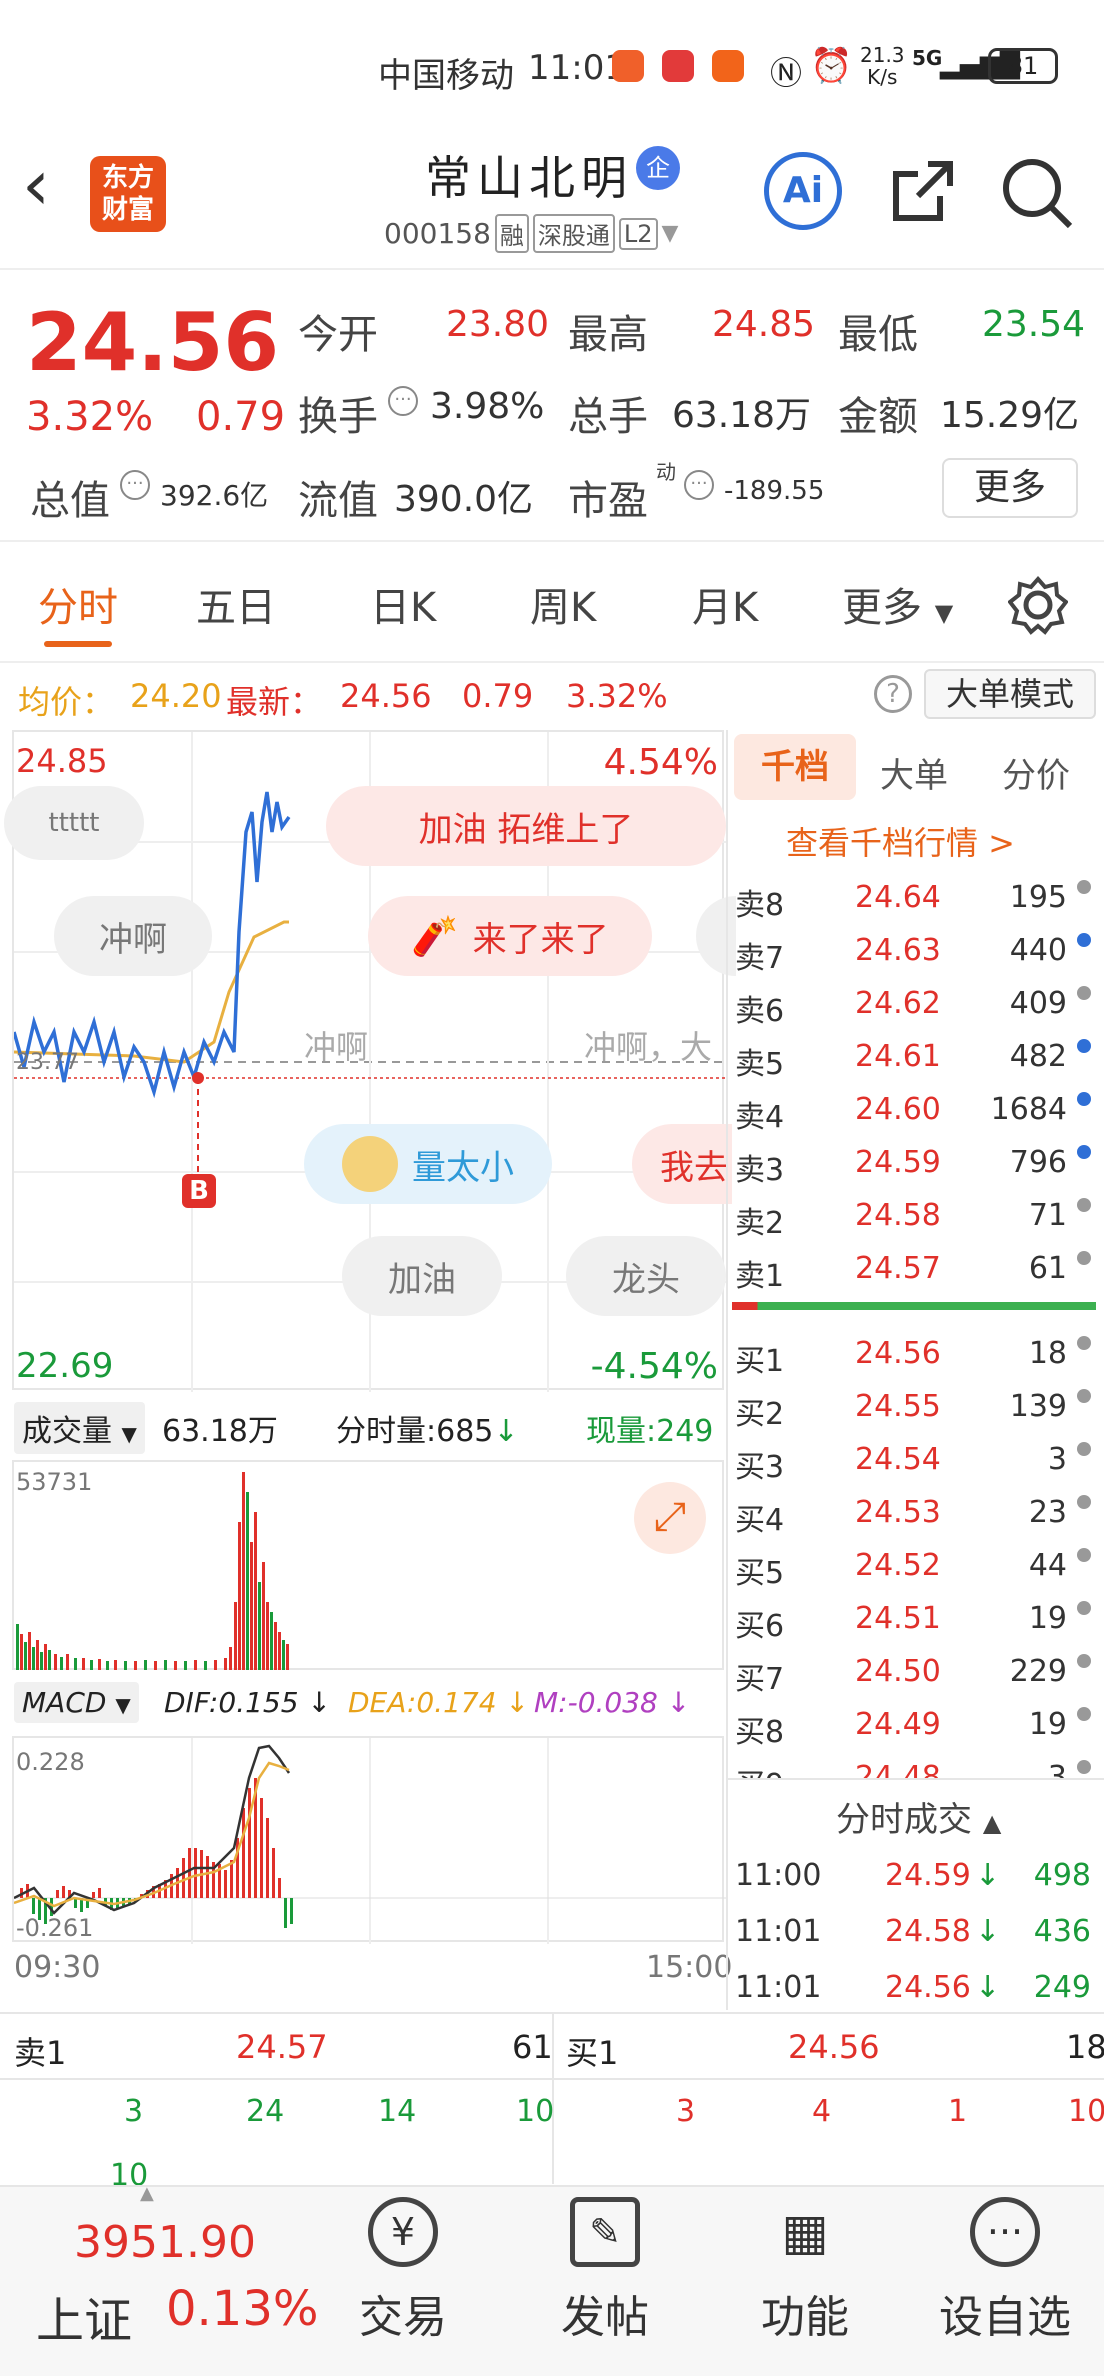 The height and width of the screenshot is (2376, 1104). What do you see at coordinates (915, 1513) in the screenshot?
I see `bid-row: 买4 24.53 23` at bounding box center [915, 1513].